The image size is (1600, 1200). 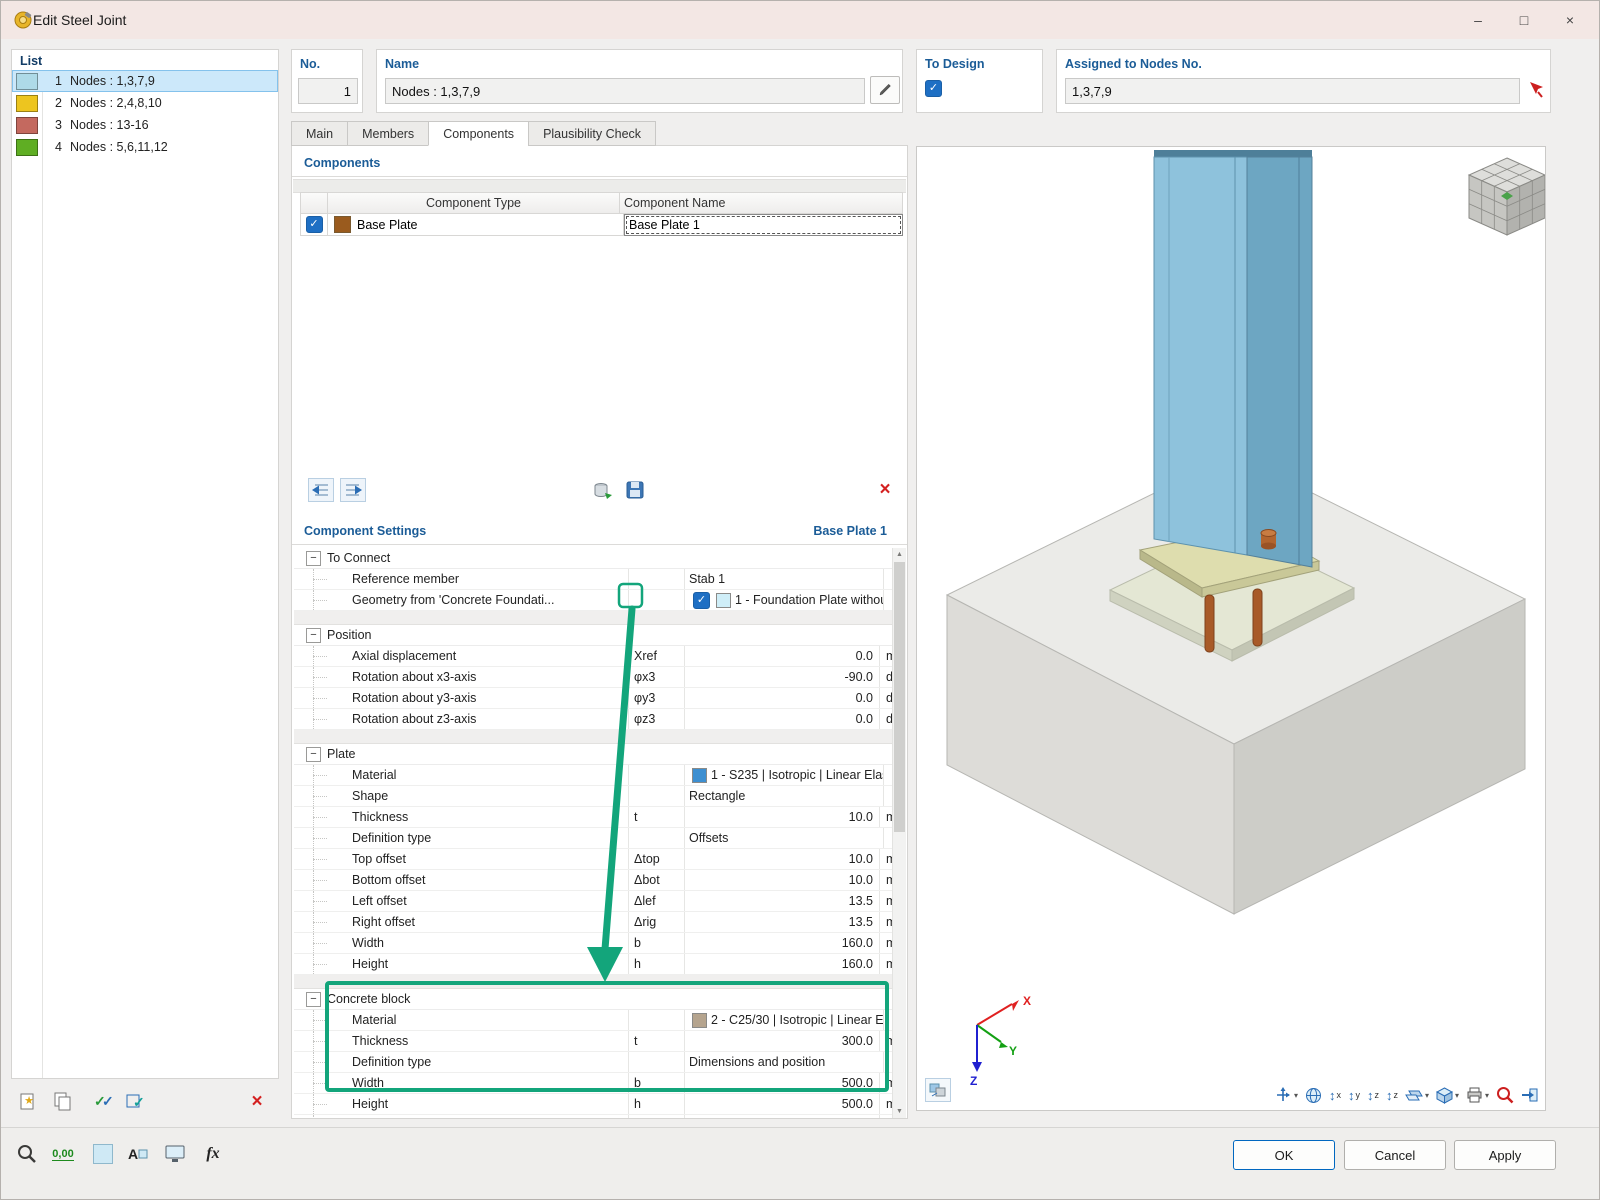 What do you see at coordinates (594, 1083) in the screenshot?
I see `settings-row: Widthb500.0mm` at bounding box center [594, 1083].